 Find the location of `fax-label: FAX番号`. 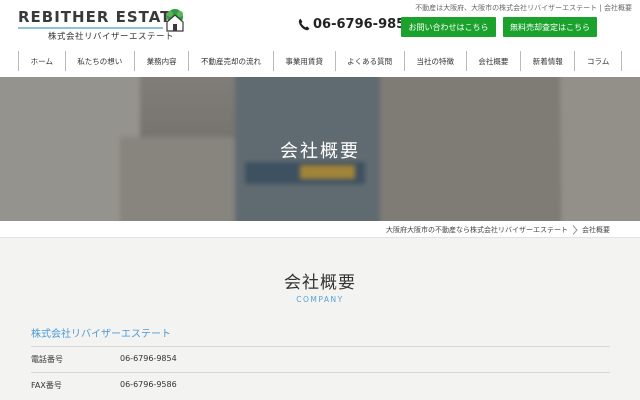

fax-label: FAX番号 is located at coordinates (46, 385).